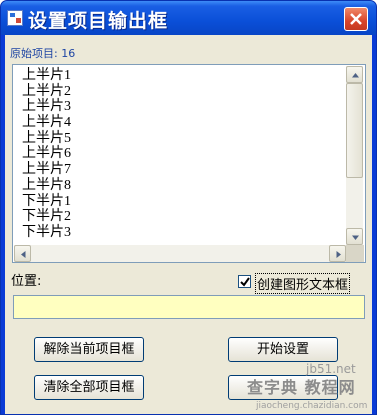 The height and width of the screenshot is (415, 377). Describe the element at coordinates (43, 53) in the screenshot. I see `item-count-label: 原始项目: 16` at that location.